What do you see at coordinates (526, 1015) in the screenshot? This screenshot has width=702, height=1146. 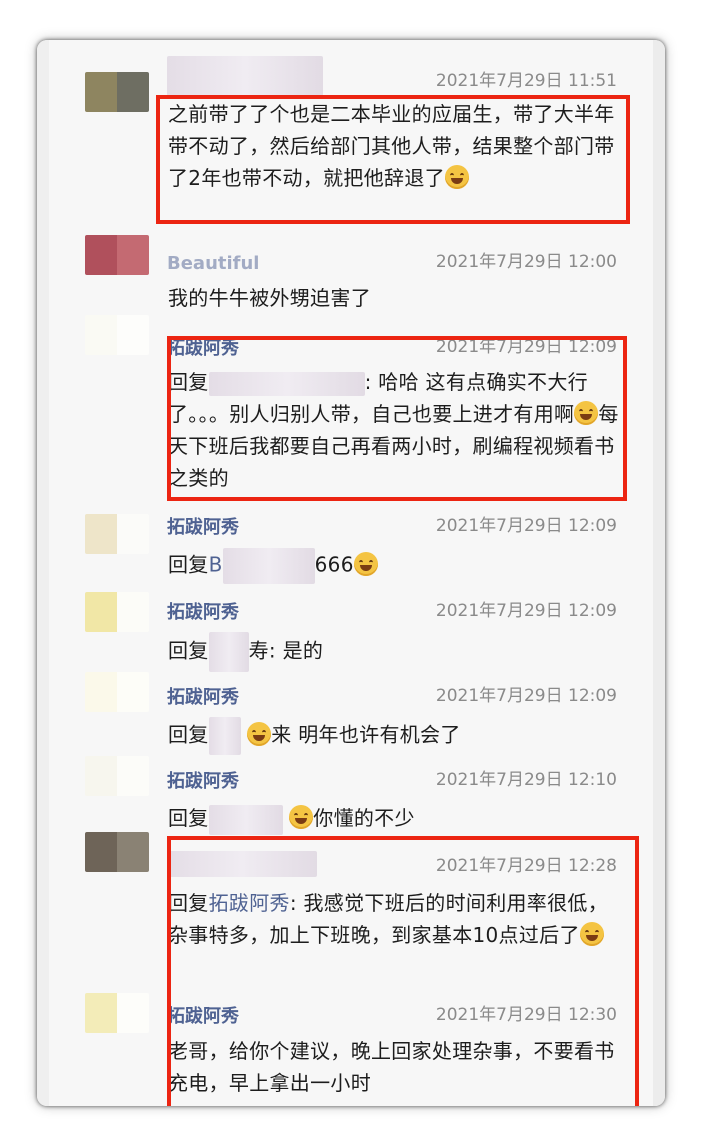 I see `comment-time: 2021年7月29日 12:30` at bounding box center [526, 1015].